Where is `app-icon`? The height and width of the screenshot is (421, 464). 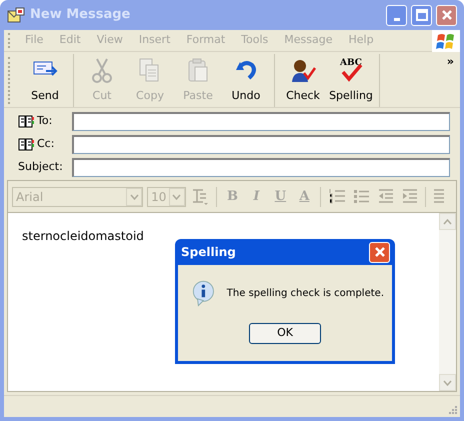 app-icon is located at coordinates (16, 15).